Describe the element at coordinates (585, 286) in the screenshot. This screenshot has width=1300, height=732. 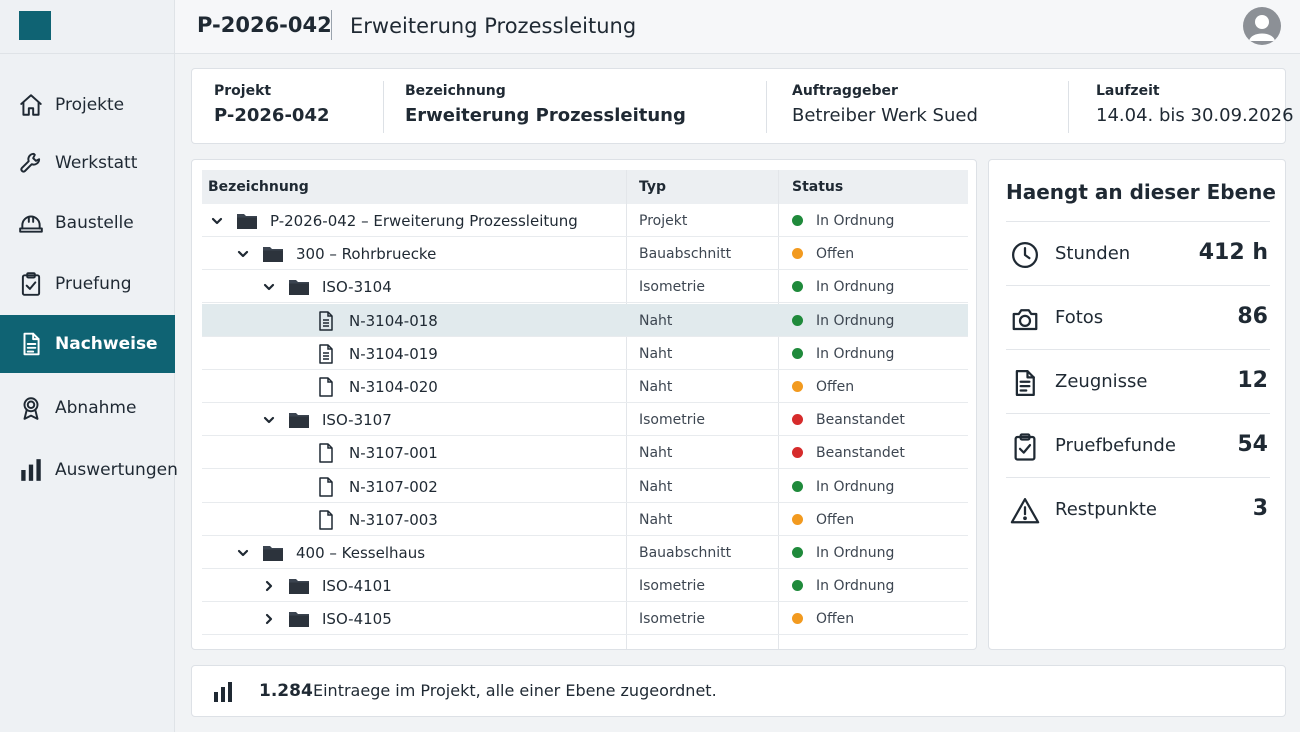
I see `table-row: ISO-3104 Isometrie In Ordnung` at that location.